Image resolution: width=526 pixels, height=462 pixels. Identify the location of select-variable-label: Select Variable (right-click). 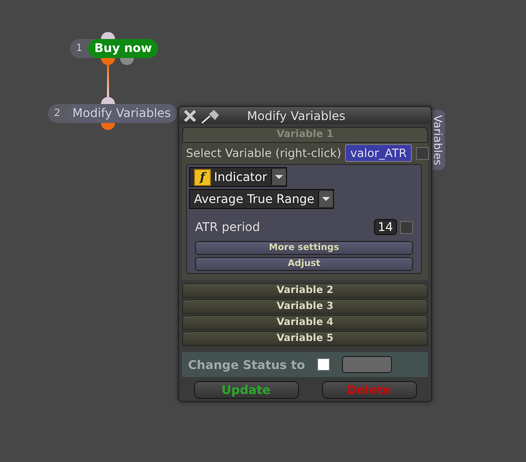
(264, 153).